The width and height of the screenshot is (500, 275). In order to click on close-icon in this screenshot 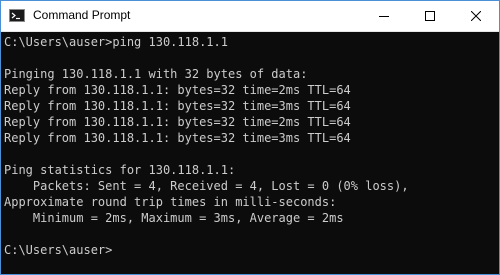, I will do `click(476, 16)`.